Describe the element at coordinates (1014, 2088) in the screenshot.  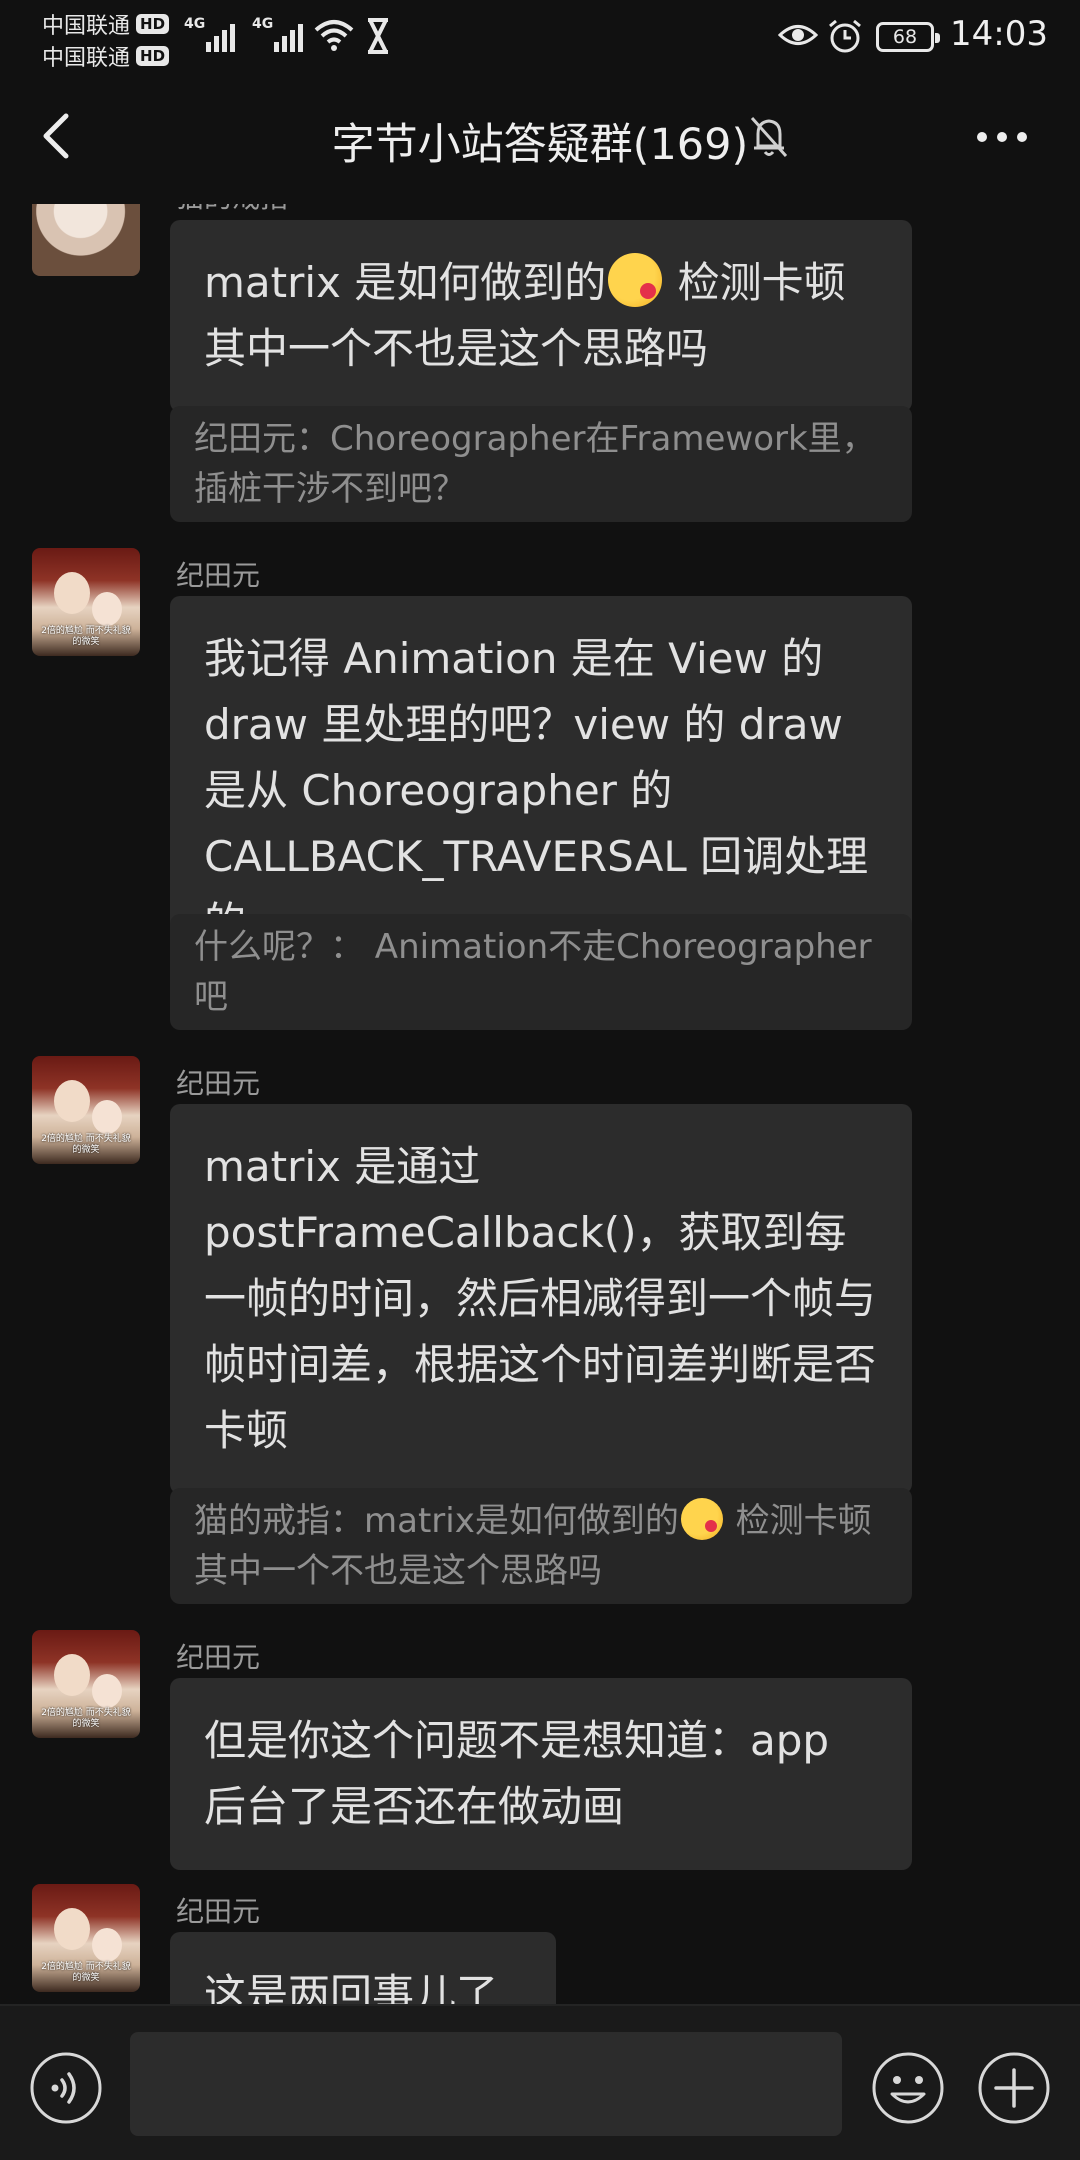
I see `plus-icon` at that location.